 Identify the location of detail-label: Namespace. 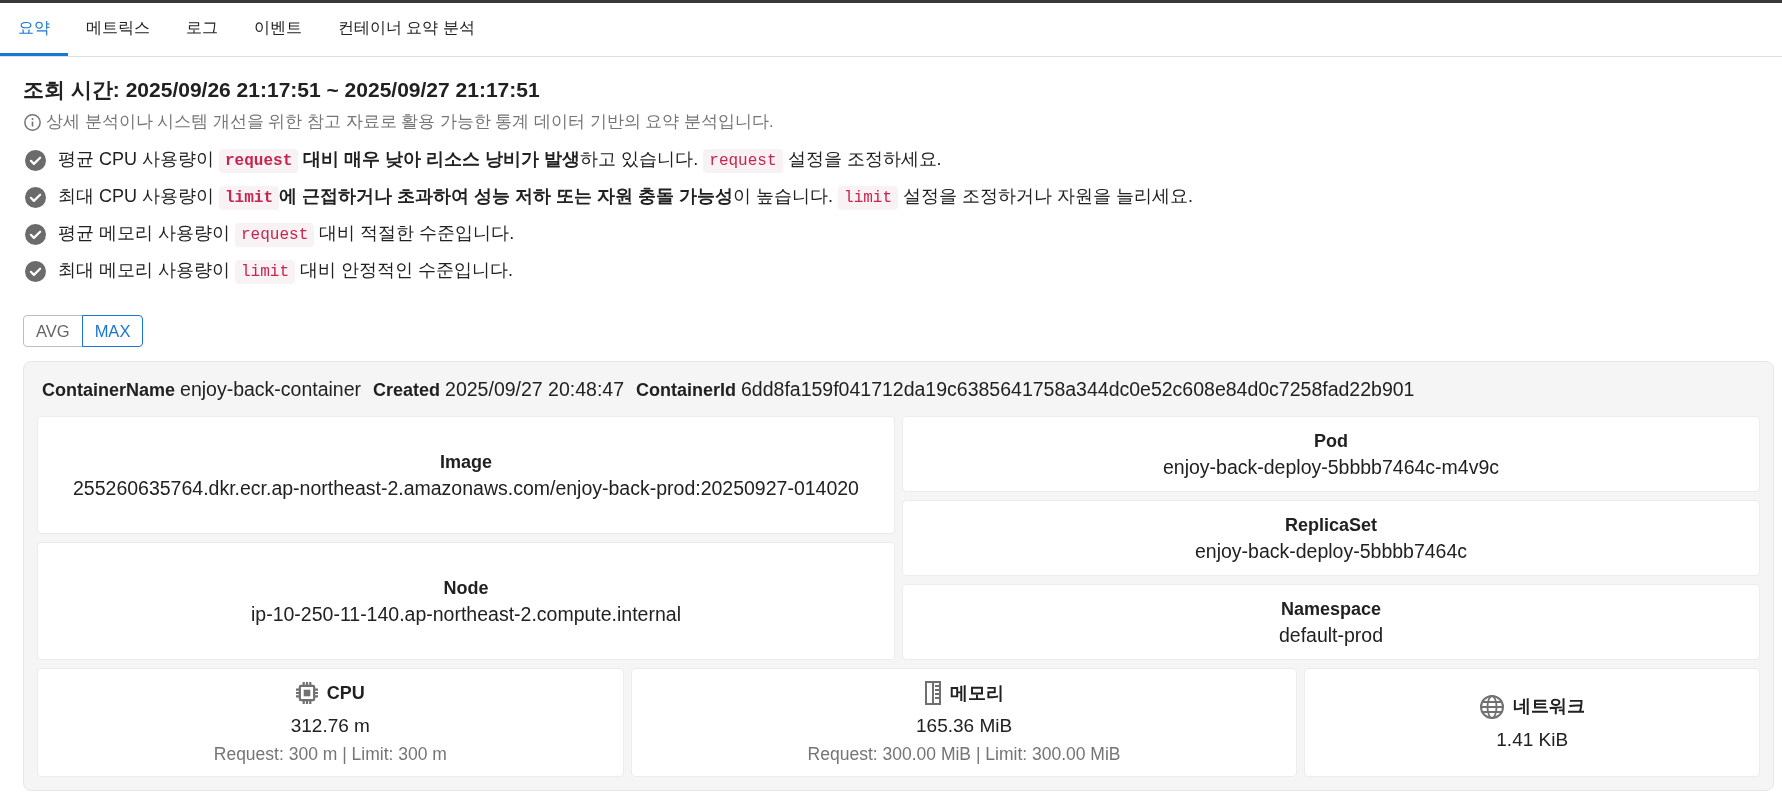
(1331, 609).